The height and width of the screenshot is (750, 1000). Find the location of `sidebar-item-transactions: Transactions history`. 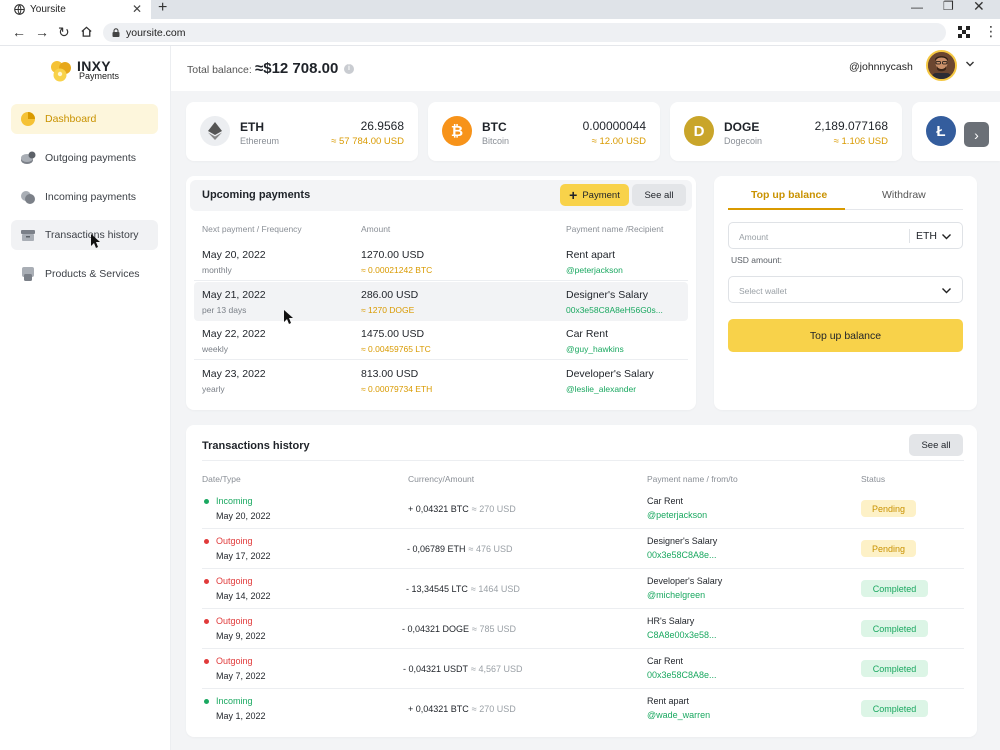

sidebar-item-transactions: Transactions history is located at coordinates (84, 235).